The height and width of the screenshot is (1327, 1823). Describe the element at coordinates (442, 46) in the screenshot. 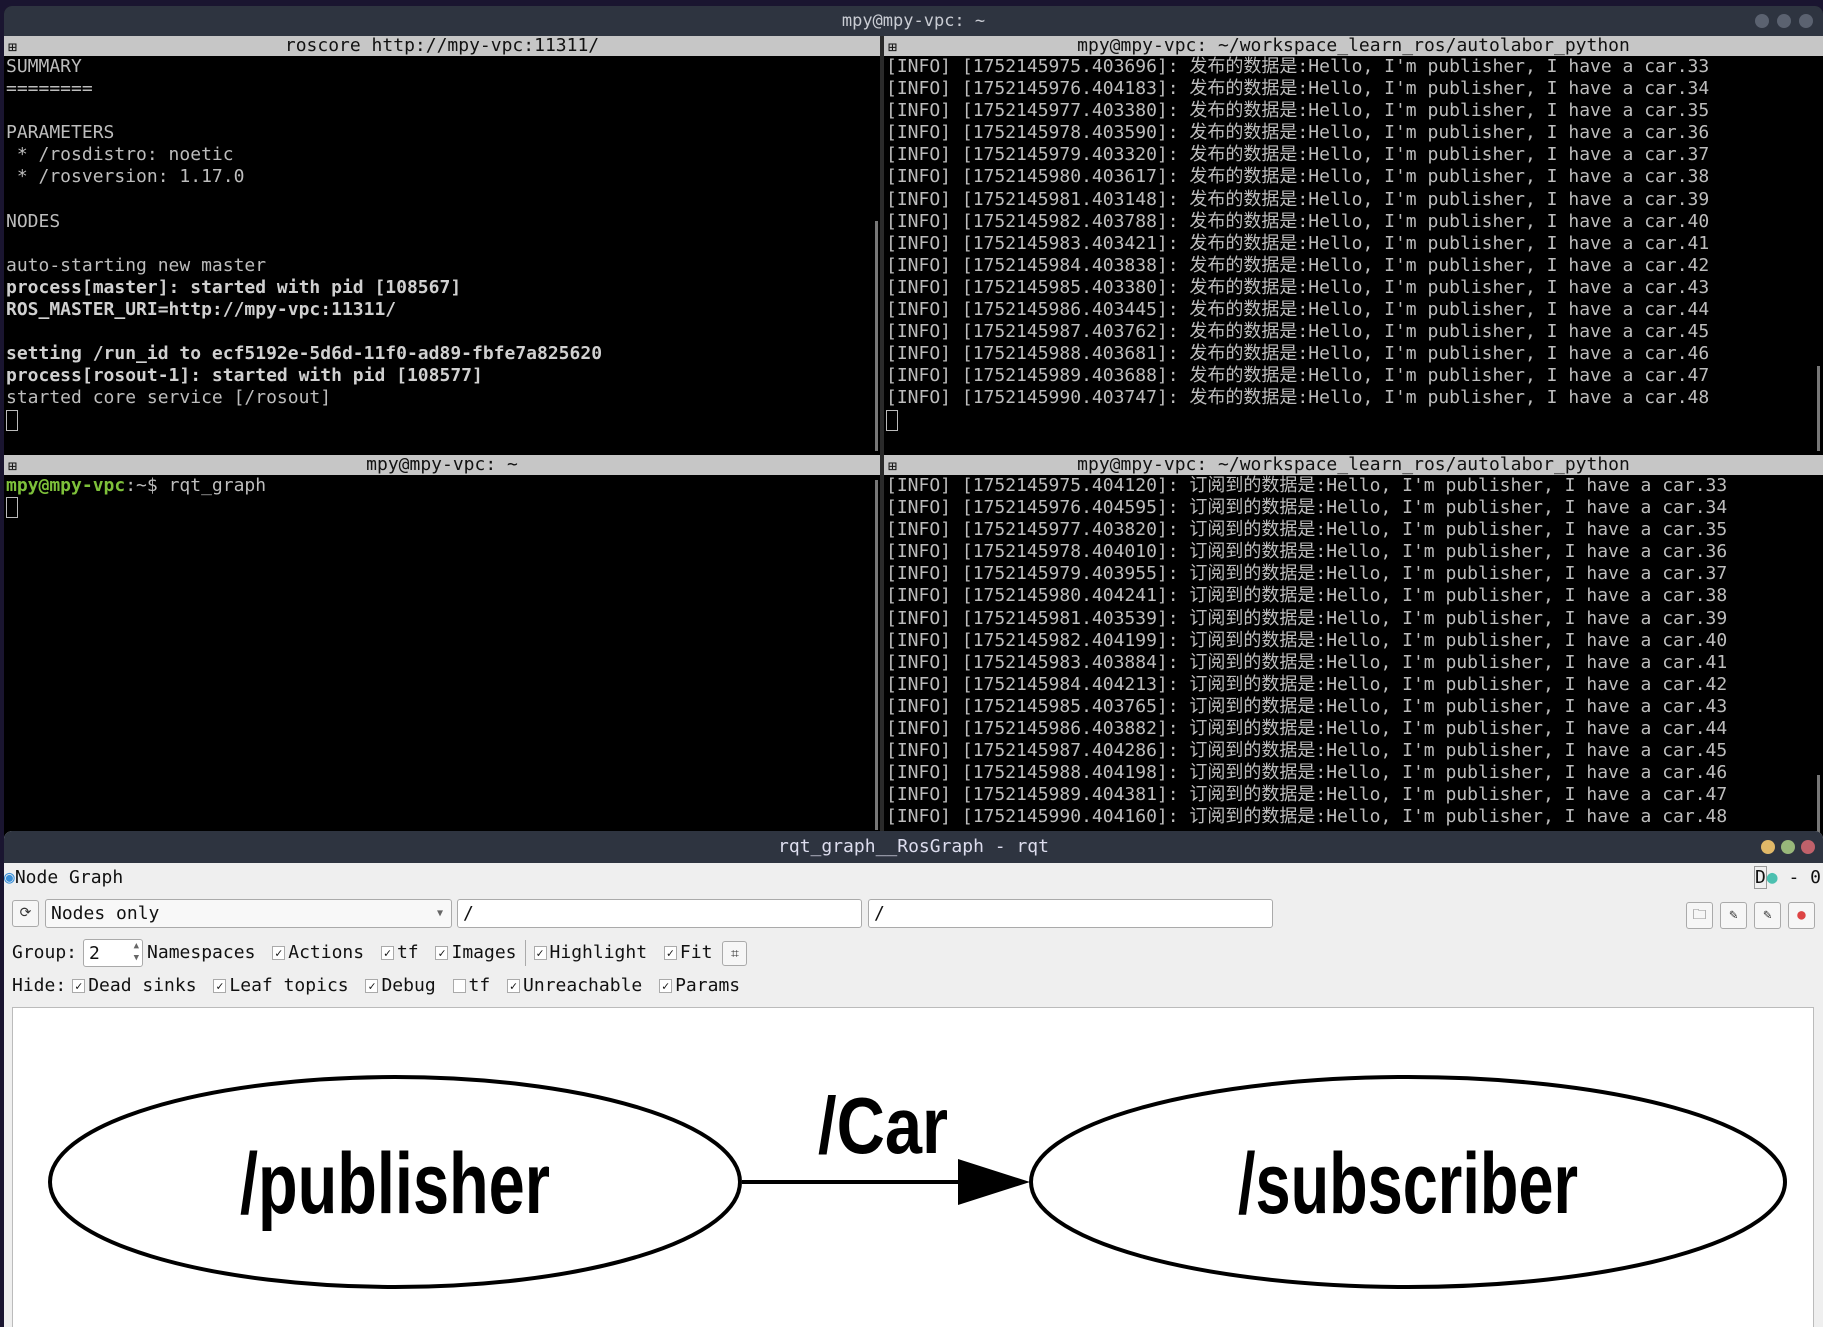

I see `pane-title: roscore http://mpy-vpc:11311/` at that location.